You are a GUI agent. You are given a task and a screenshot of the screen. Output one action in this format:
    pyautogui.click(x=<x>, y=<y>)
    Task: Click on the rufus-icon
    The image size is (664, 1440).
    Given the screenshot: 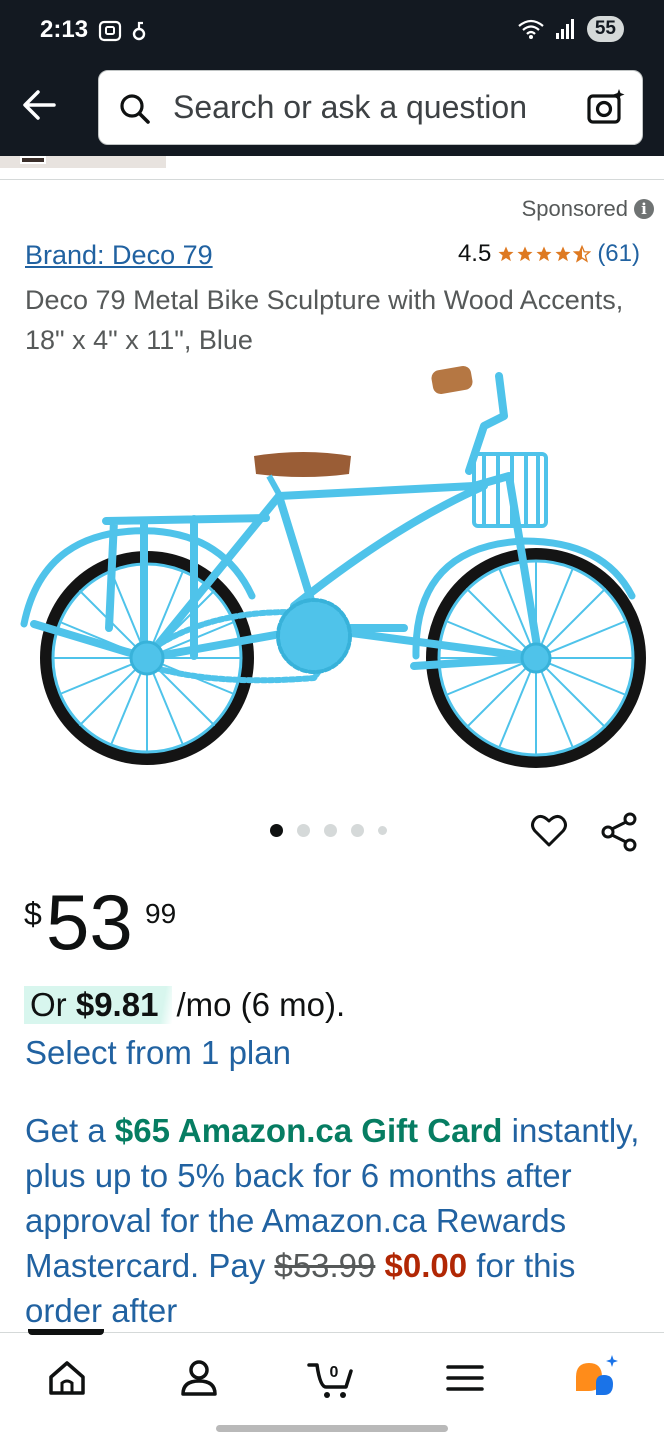 What is the action you would take?
    pyautogui.click(x=597, y=1378)
    